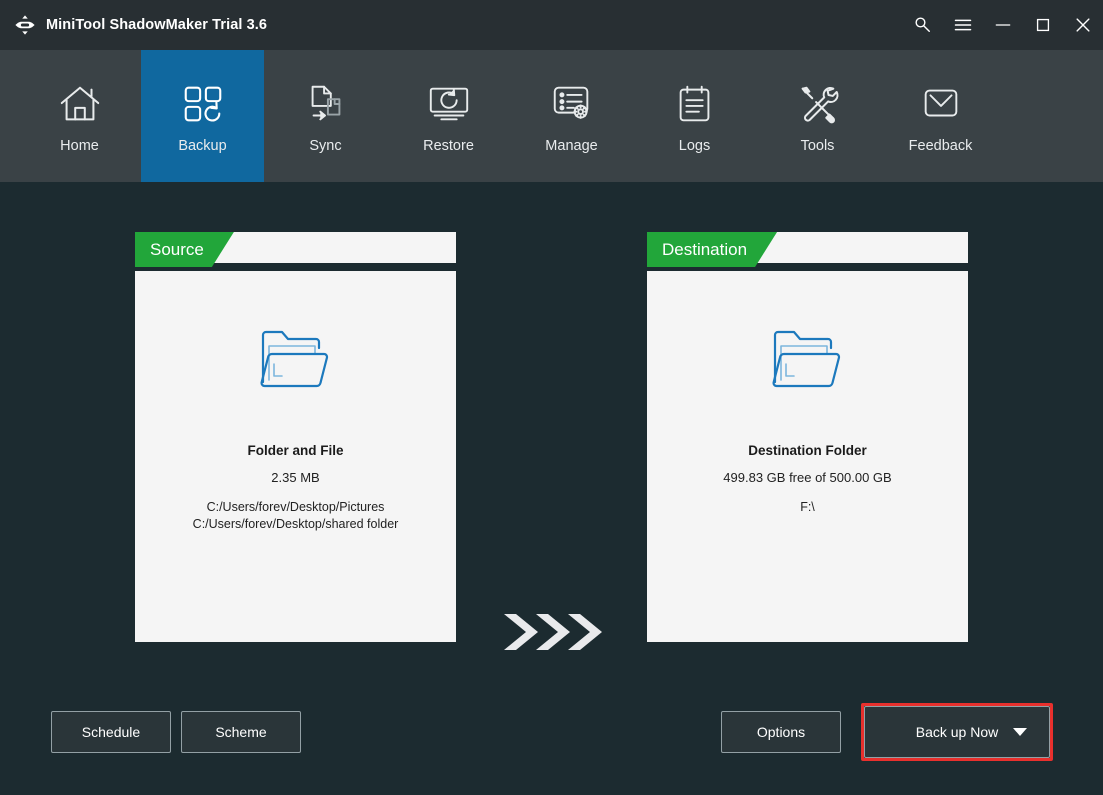  Describe the element at coordinates (1043, 25) in the screenshot. I see `maximize-icon` at that location.